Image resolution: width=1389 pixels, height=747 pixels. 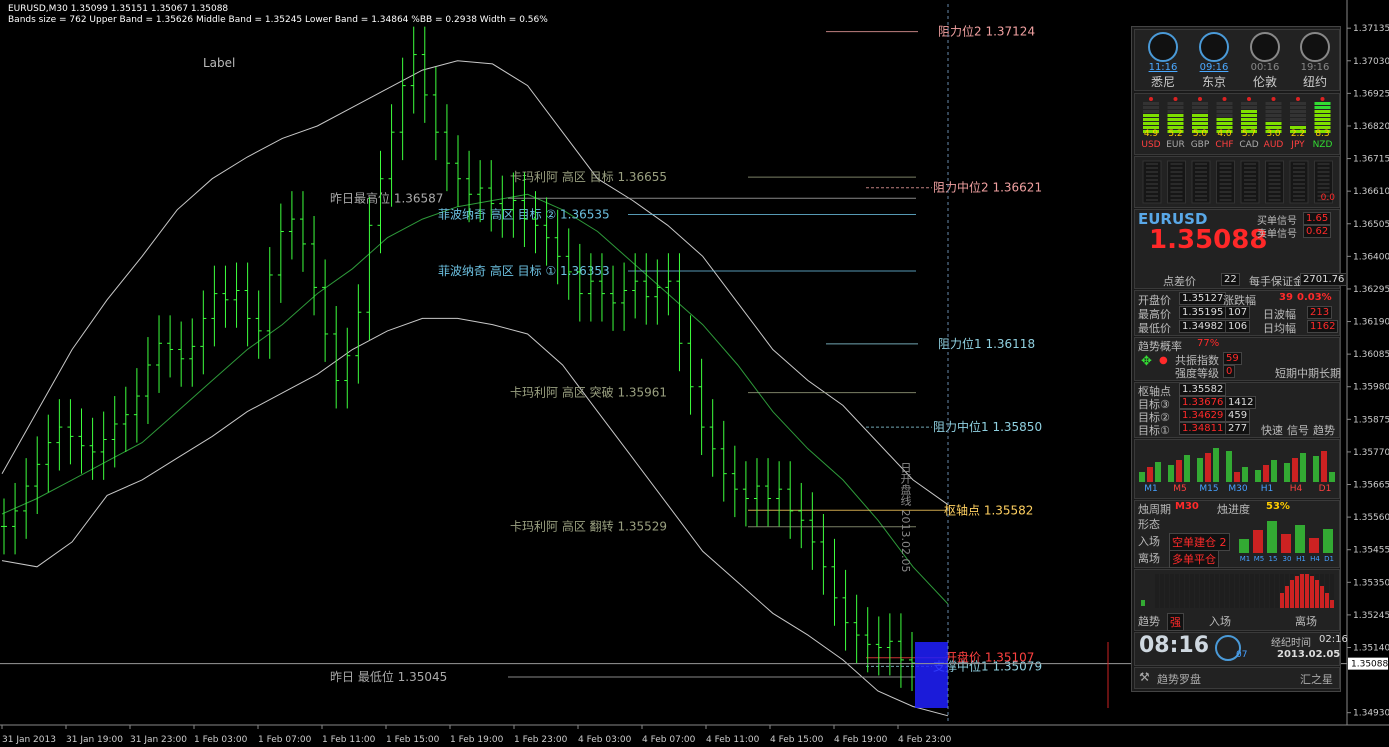 I want to click on y-tick-label: 1.35560, so click(x=1371, y=518).